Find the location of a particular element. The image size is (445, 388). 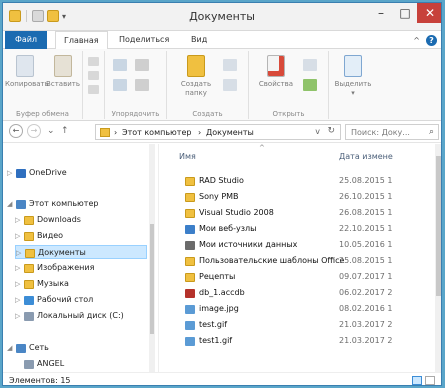

documents-folder-icon is located at coordinates (30, 253).